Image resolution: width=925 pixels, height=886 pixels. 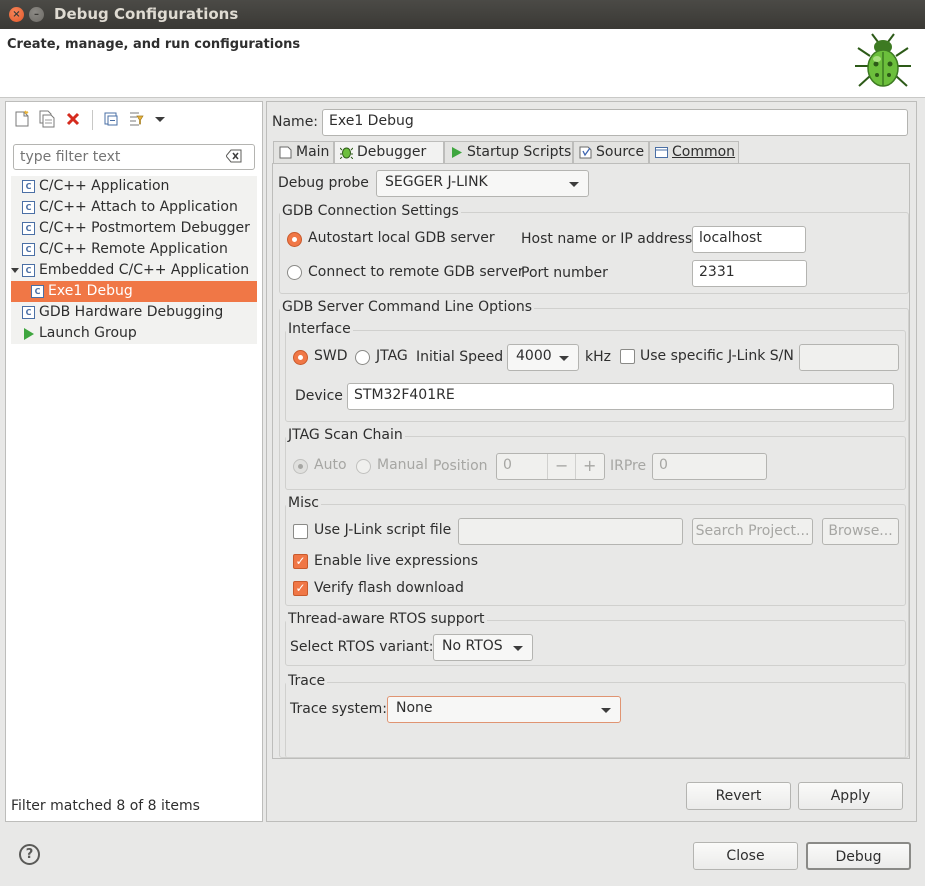 What do you see at coordinates (15, 271) in the screenshot?
I see `expand-arrow-icon` at bounding box center [15, 271].